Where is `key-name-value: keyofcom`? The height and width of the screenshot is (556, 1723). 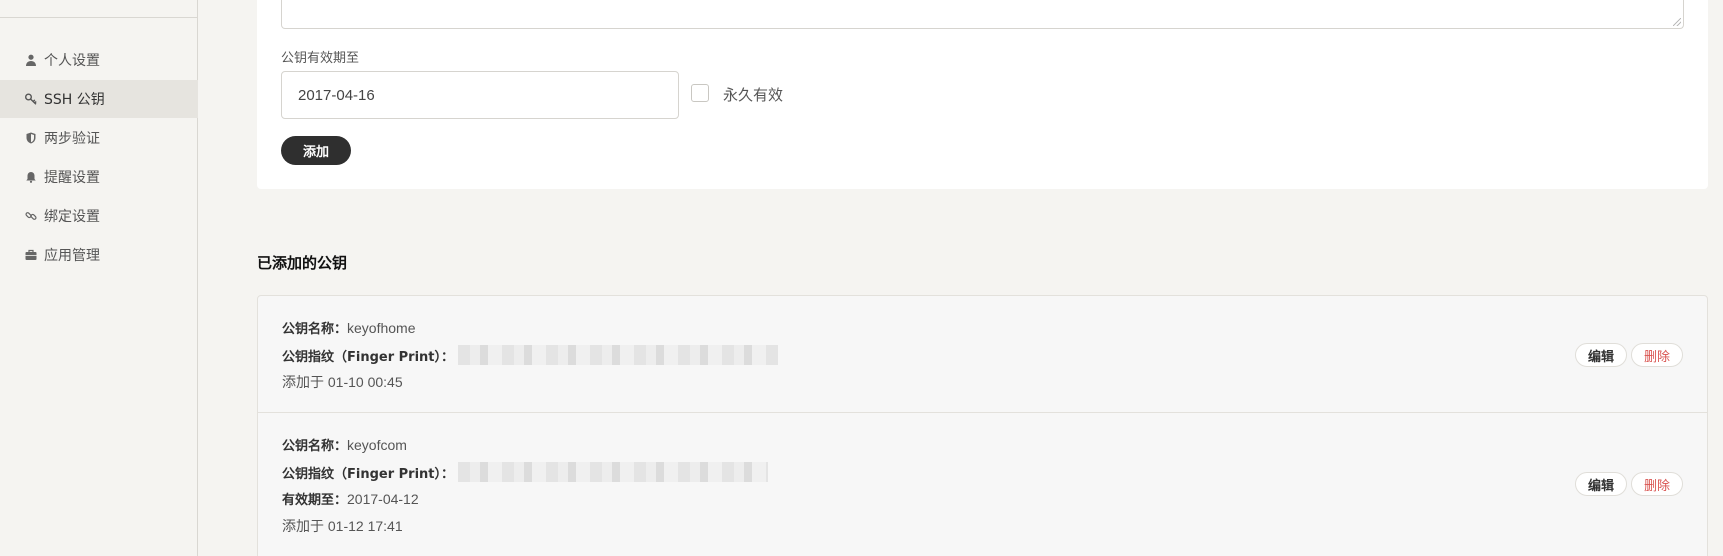 key-name-value: keyofcom is located at coordinates (377, 444).